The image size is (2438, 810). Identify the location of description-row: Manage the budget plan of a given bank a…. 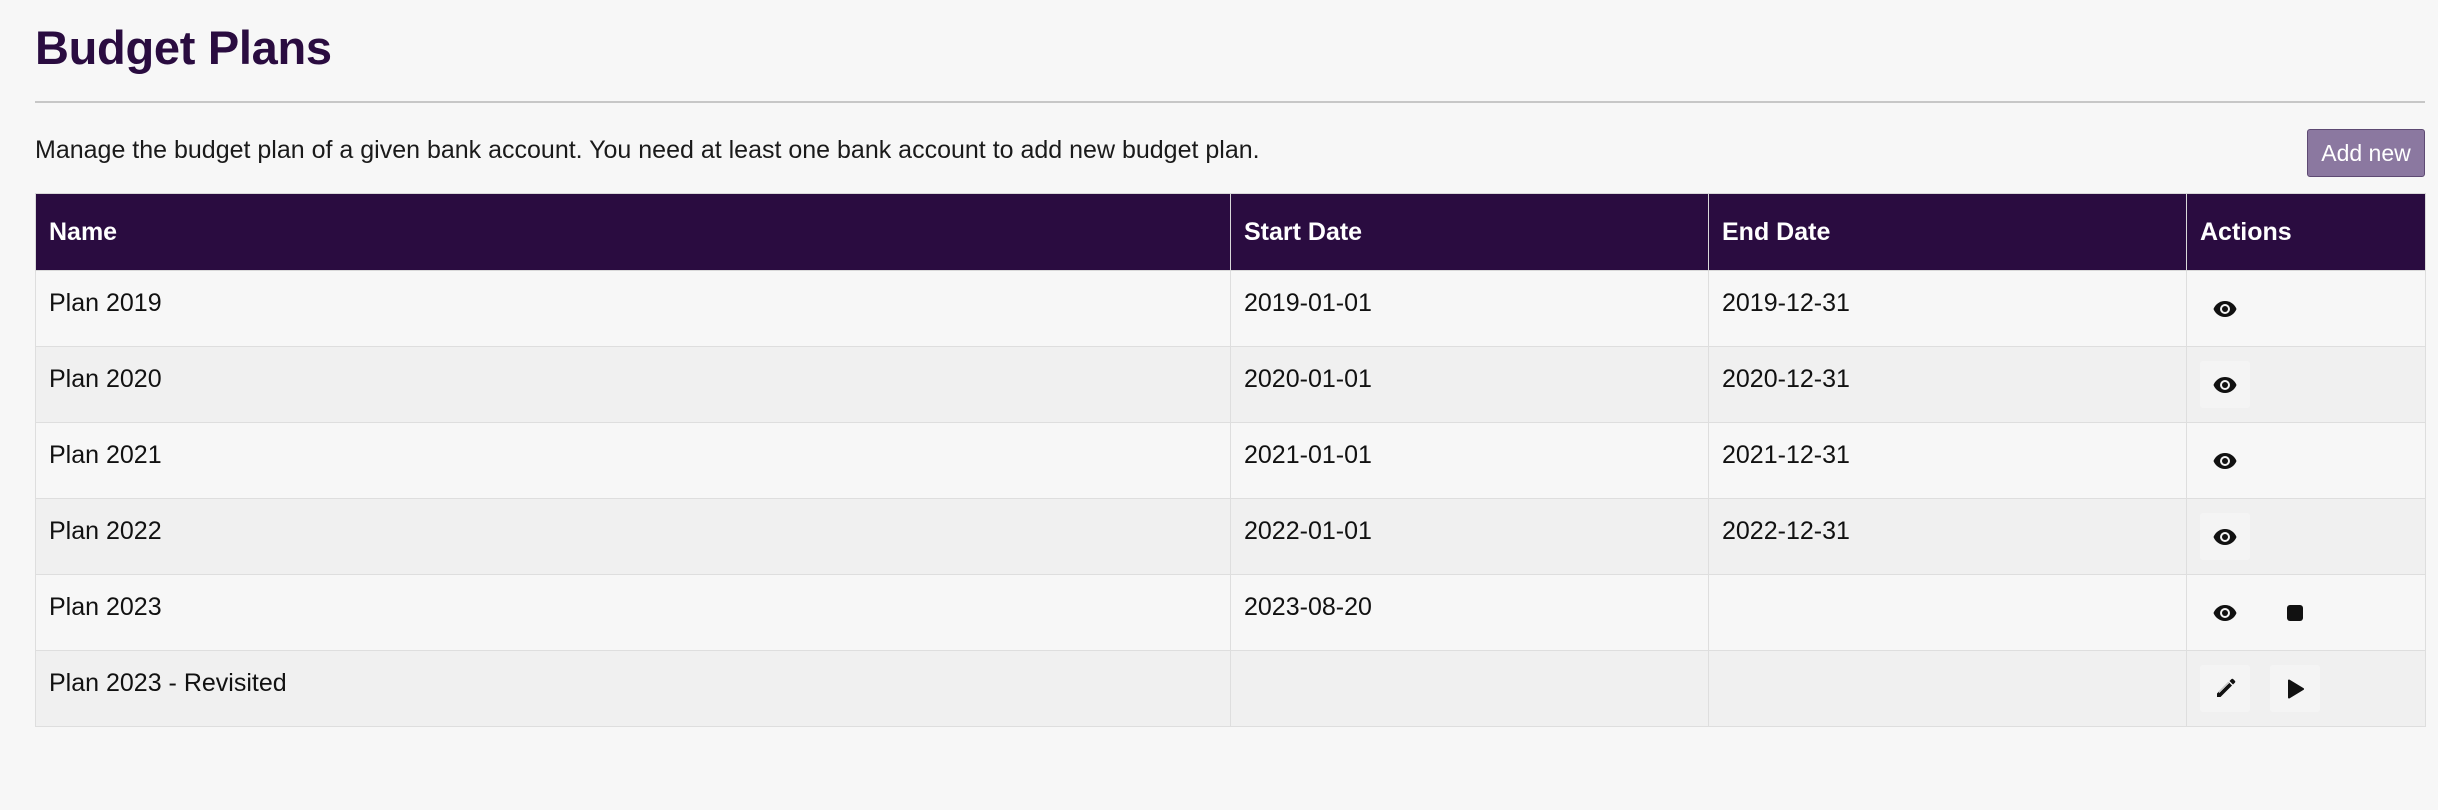
(1230, 148).